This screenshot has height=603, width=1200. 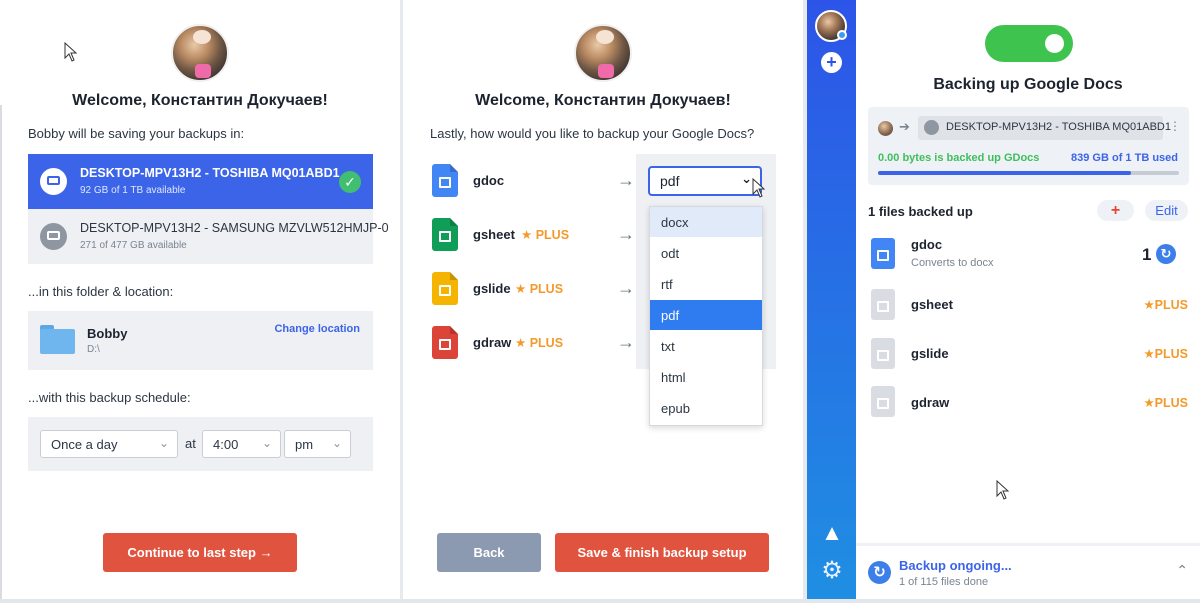 I want to click on format-option-rtf: rtf, so click(x=706, y=284).